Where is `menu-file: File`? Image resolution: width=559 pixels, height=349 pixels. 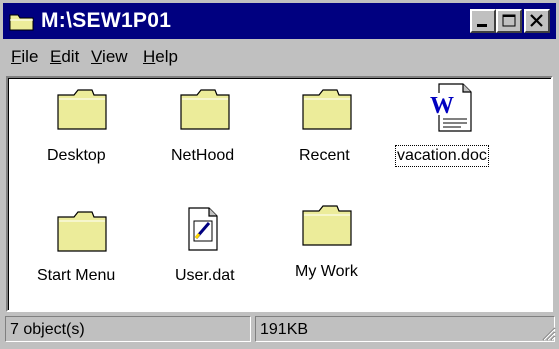
menu-file: File is located at coordinates (24, 57).